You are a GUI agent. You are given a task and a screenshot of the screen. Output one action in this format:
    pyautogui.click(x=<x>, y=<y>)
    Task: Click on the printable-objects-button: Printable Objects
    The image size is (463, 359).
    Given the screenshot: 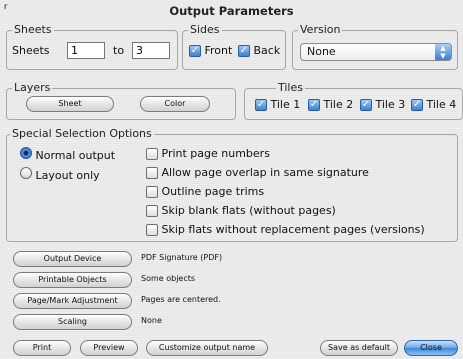 What is the action you would take?
    pyautogui.click(x=72, y=280)
    